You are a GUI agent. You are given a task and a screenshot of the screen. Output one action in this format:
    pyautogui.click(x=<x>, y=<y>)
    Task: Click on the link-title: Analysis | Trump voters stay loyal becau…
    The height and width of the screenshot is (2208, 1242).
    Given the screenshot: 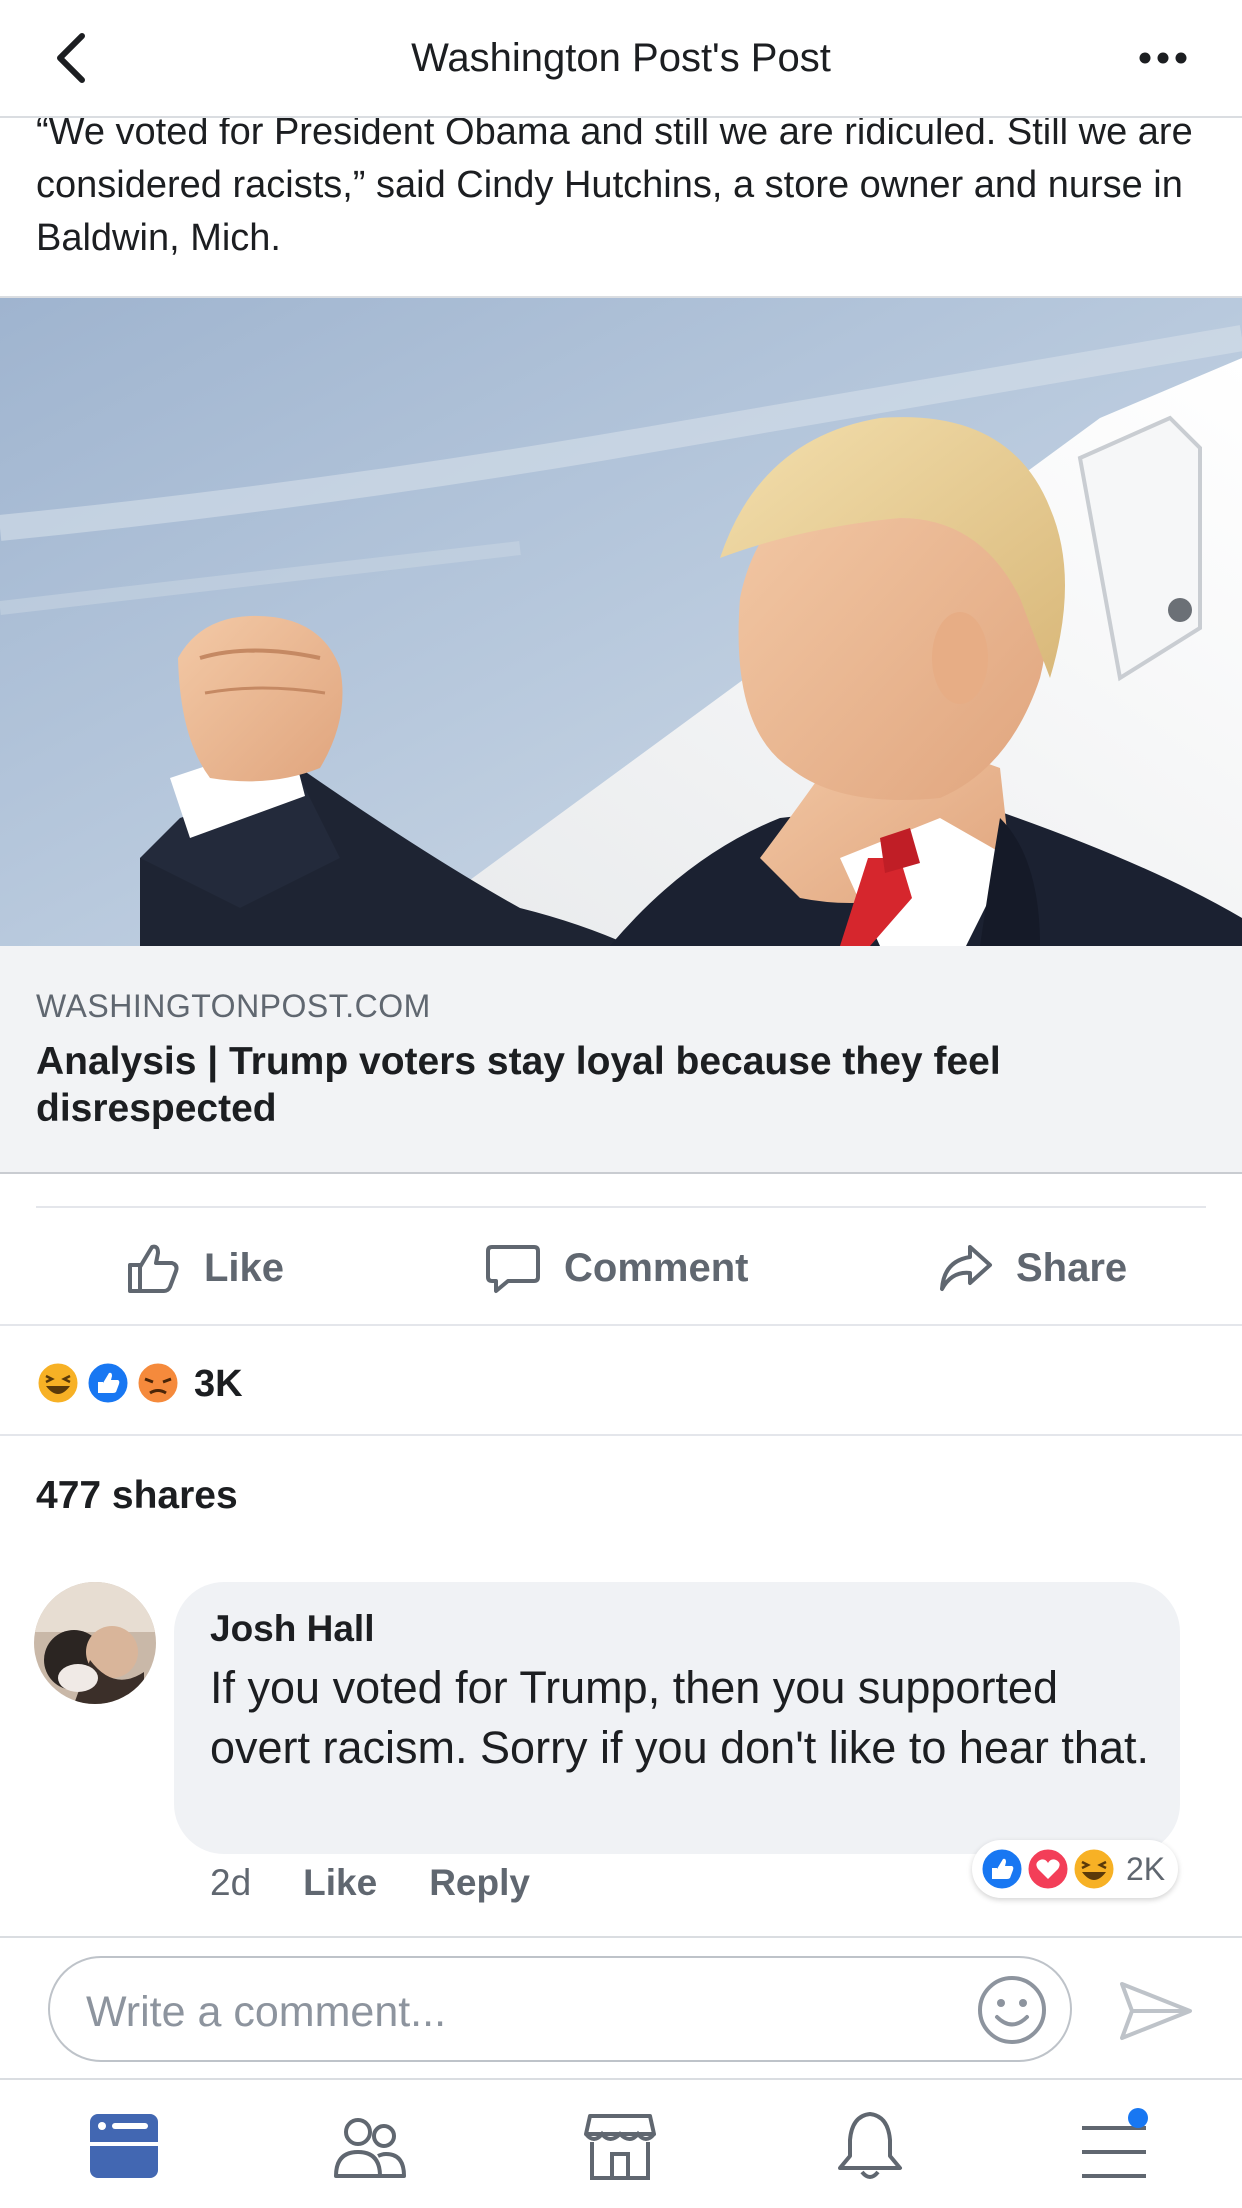 What is the action you would take?
    pyautogui.click(x=621, y=1085)
    